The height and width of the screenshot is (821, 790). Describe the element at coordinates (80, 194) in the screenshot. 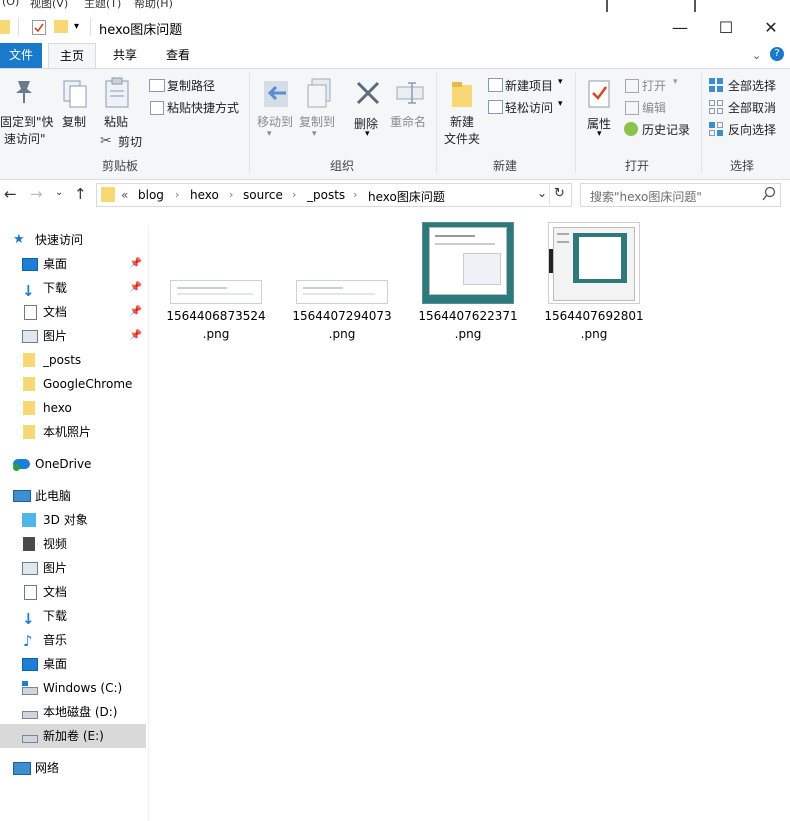

I see `up-arrow-icon: ↑` at that location.